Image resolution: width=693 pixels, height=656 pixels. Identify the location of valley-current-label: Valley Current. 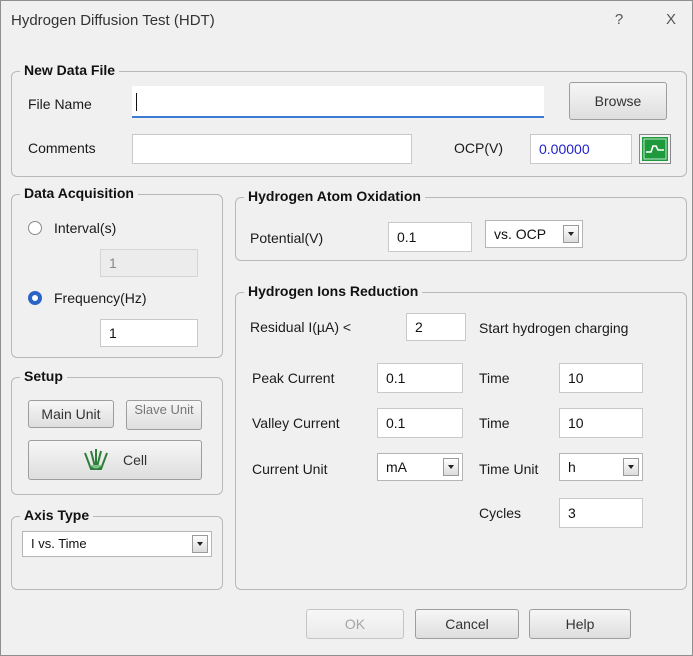
(296, 423).